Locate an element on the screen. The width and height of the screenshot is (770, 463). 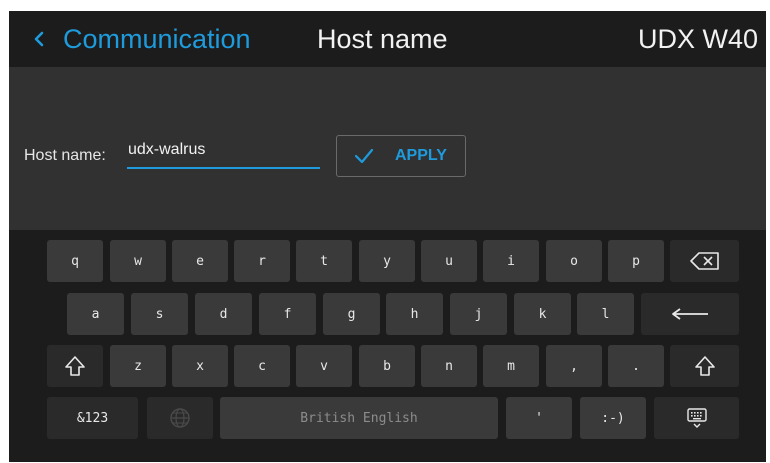
keyboard-hide-icon is located at coordinates (697, 418).